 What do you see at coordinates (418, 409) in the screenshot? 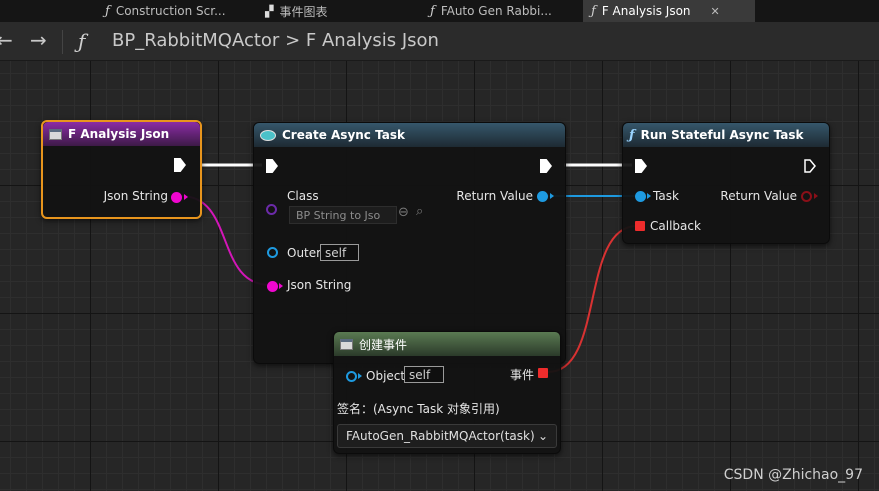
I see `signature-text: 签名：(Async Task 对象引用)` at bounding box center [418, 409].